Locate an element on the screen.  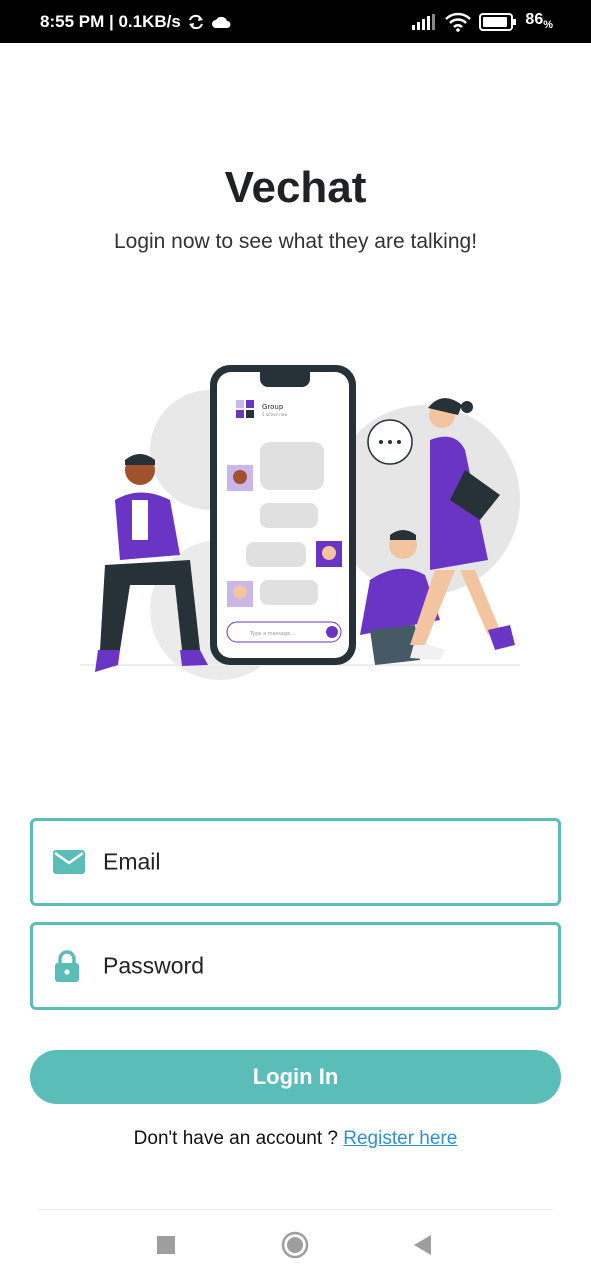
wifi-icon is located at coordinates (458, 22).